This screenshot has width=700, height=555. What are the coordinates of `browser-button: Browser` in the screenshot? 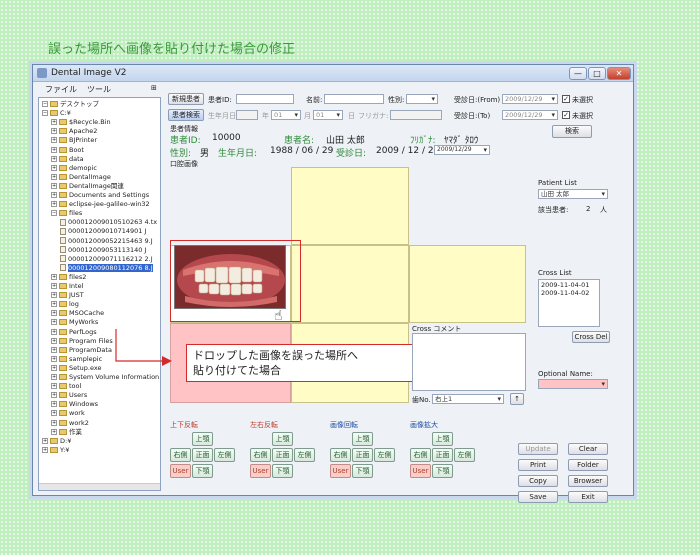 It's located at (588, 481).